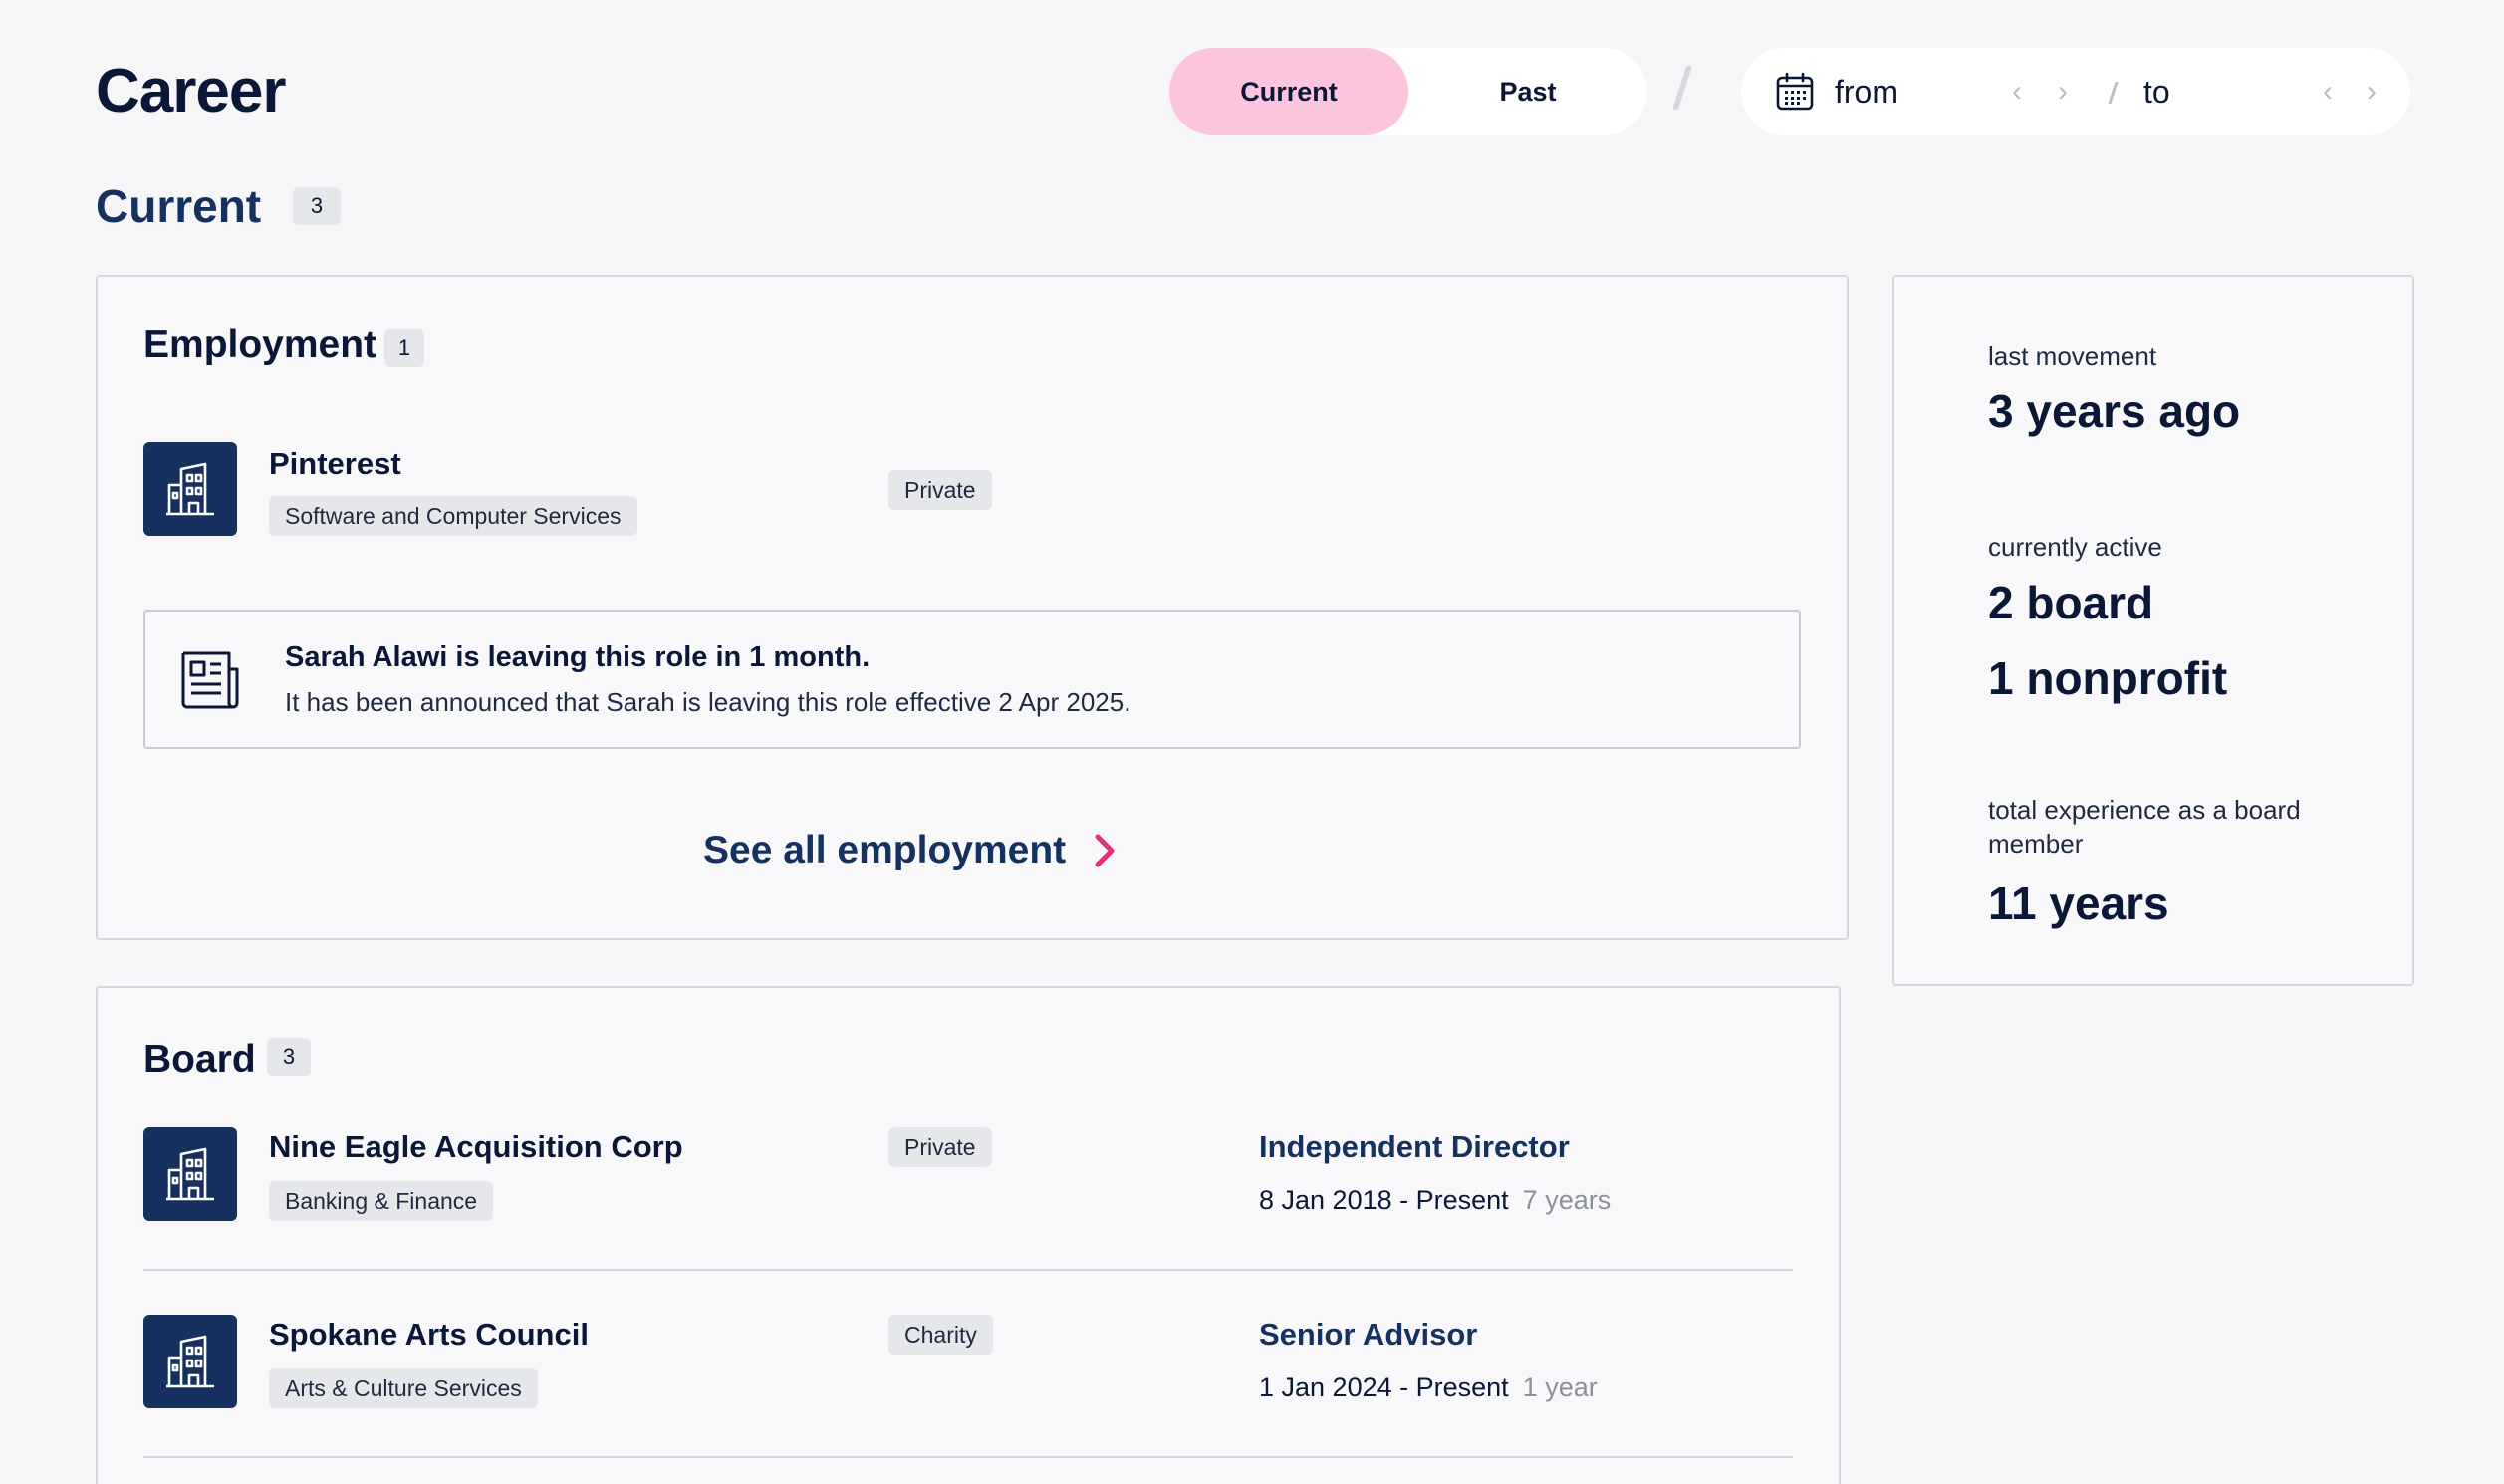 This screenshot has width=2504, height=1484. Describe the element at coordinates (260, 344) in the screenshot. I see `employment-title: Employment` at that location.